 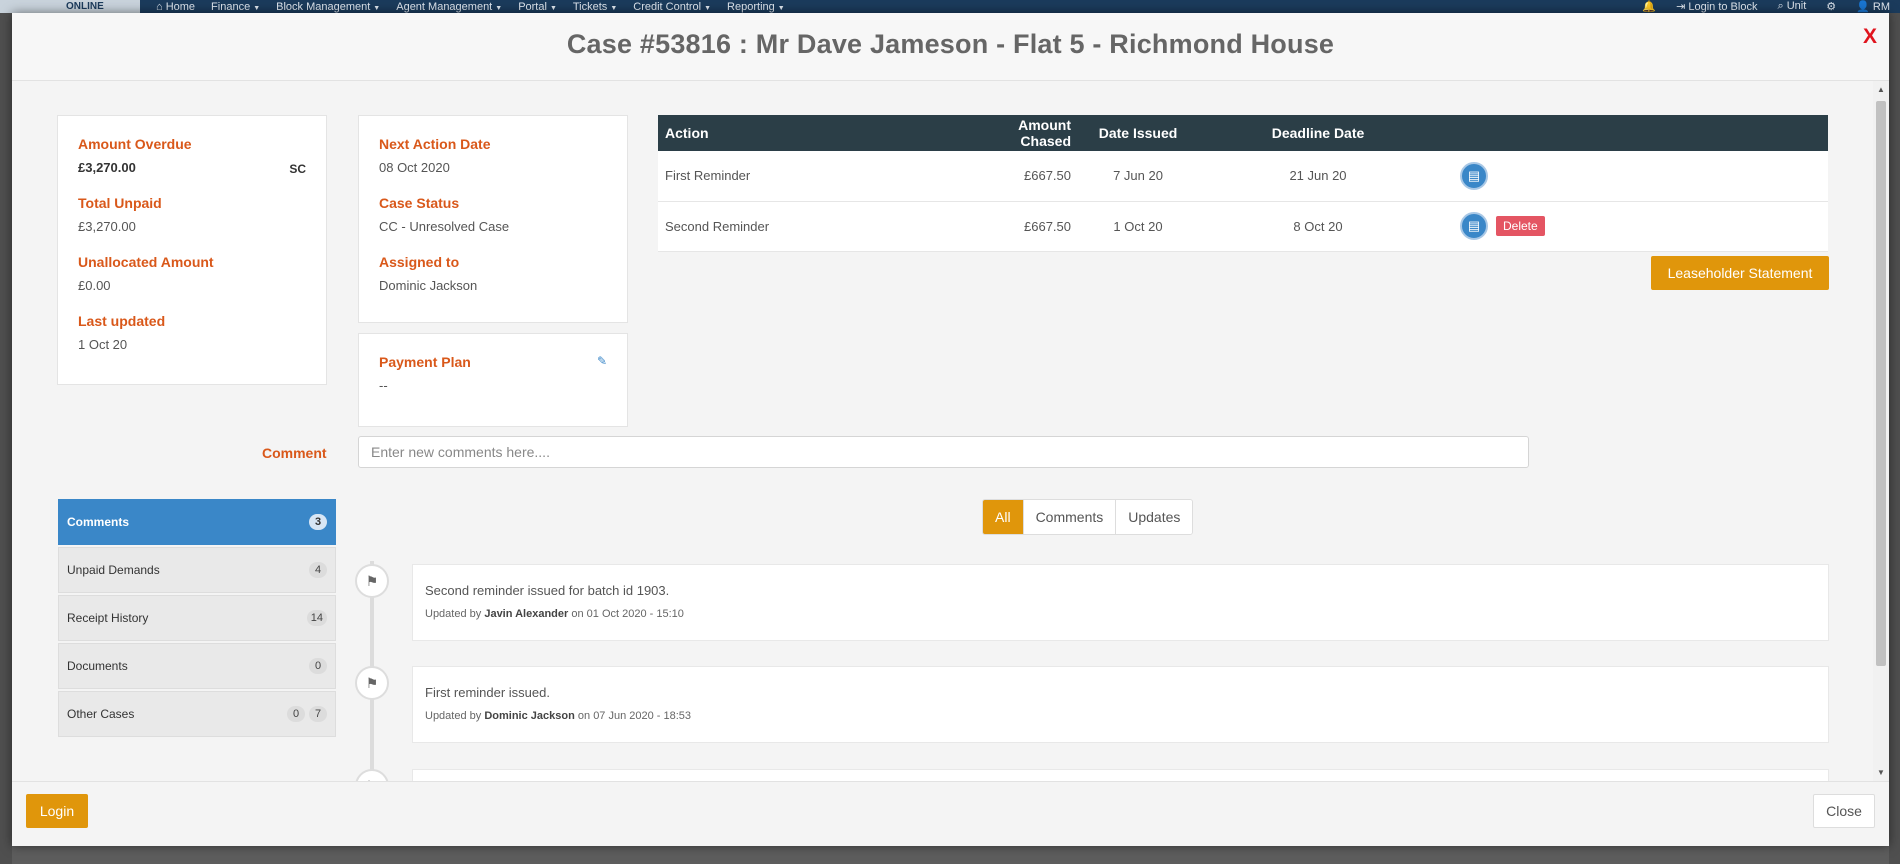 I want to click on sidebar-item-unpaid-demands: Unpaid Demands 4, so click(x=197, y=570).